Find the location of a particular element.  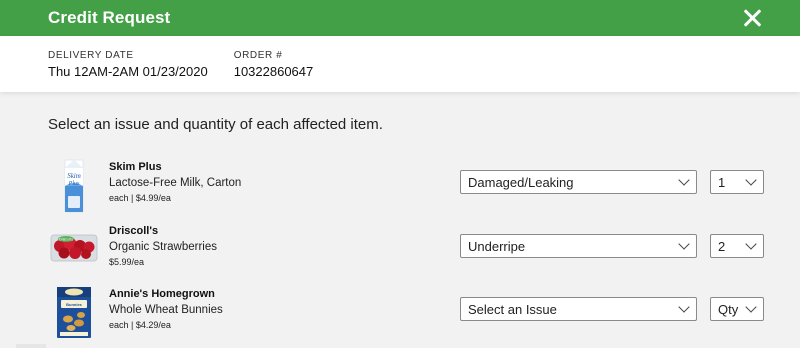

modal-title: Credit Request is located at coordinates (109, 17).